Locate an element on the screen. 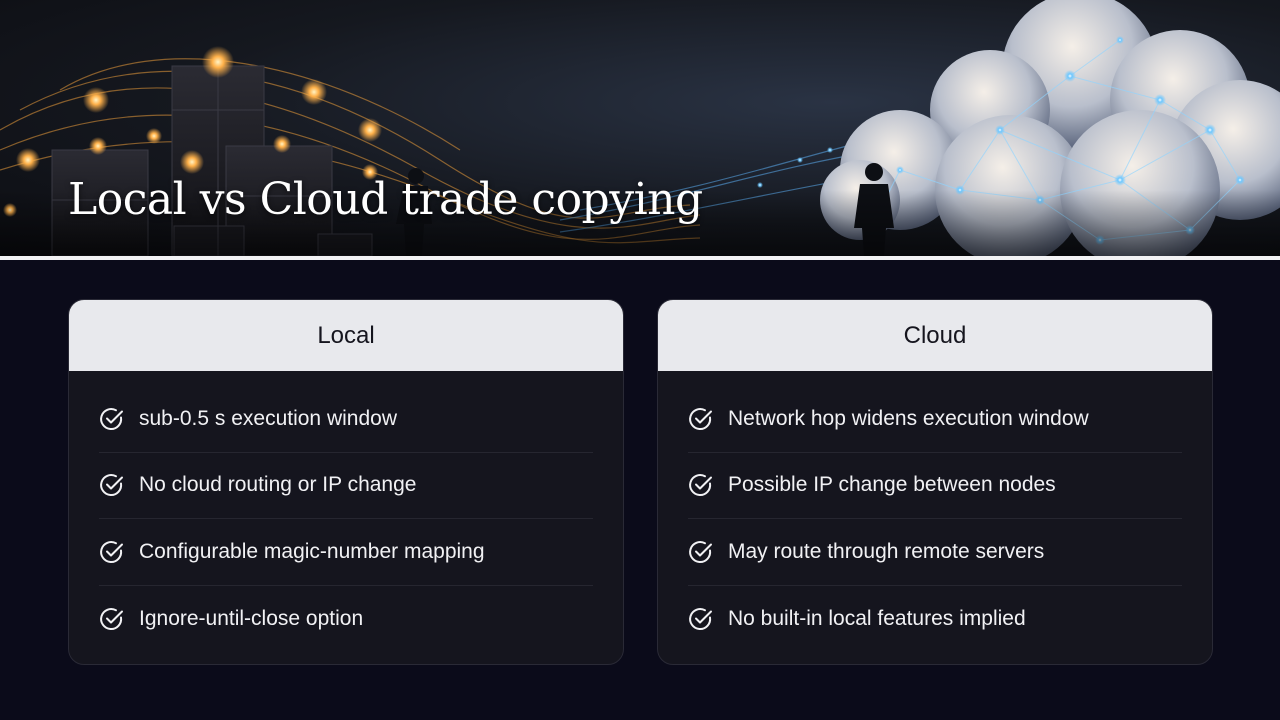 This screenshot has width=1280, height=720. list-item: Ignore-until-close option is located at coordinates (346, 619).